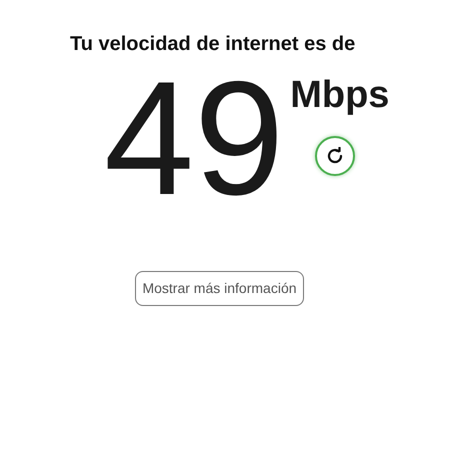  Describe the element at coordinates (194, 139) in the screenshot. I see `speed-value: 49` at that location.